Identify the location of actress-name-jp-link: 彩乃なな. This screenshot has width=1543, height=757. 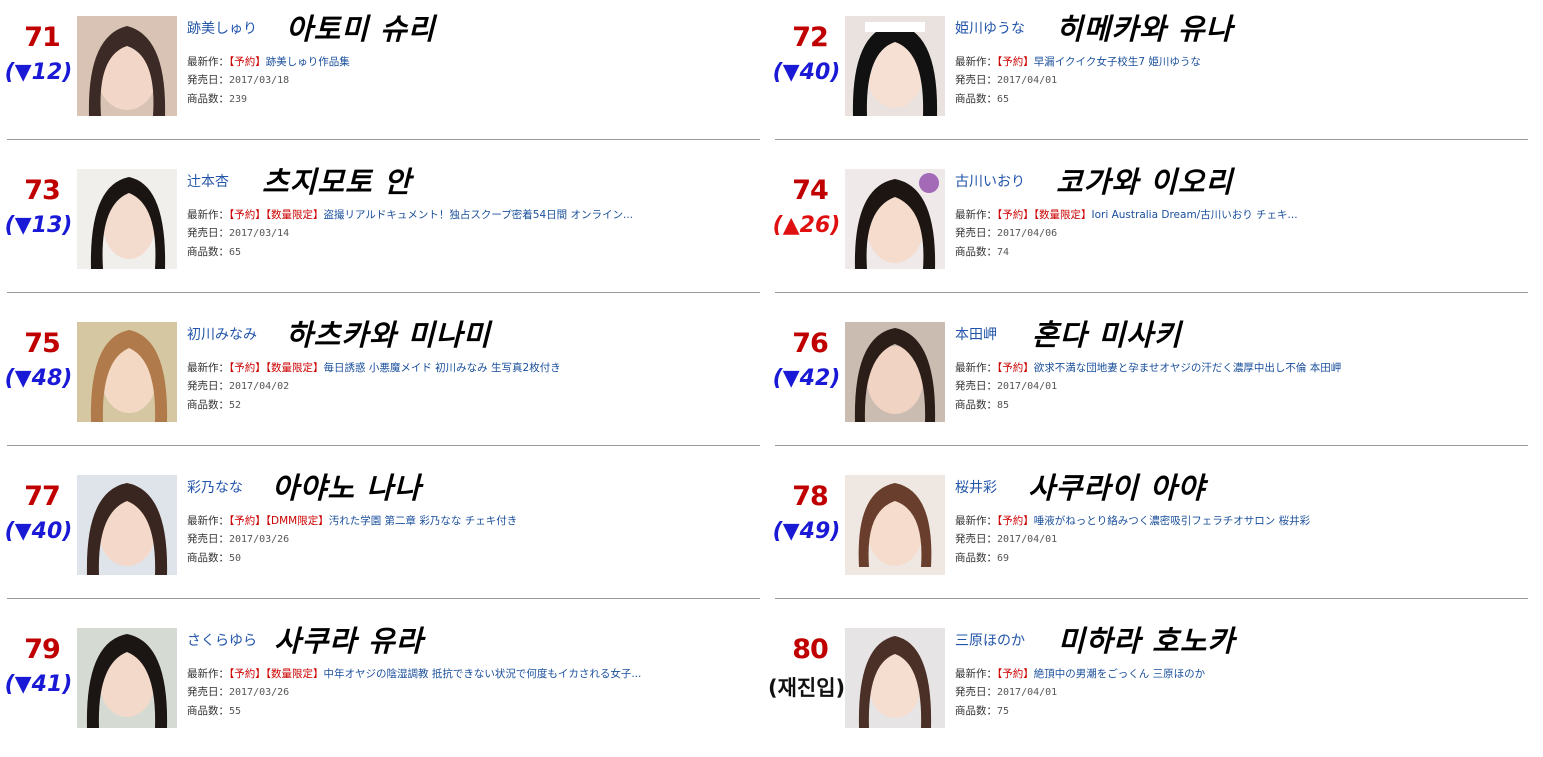
(215, 487).